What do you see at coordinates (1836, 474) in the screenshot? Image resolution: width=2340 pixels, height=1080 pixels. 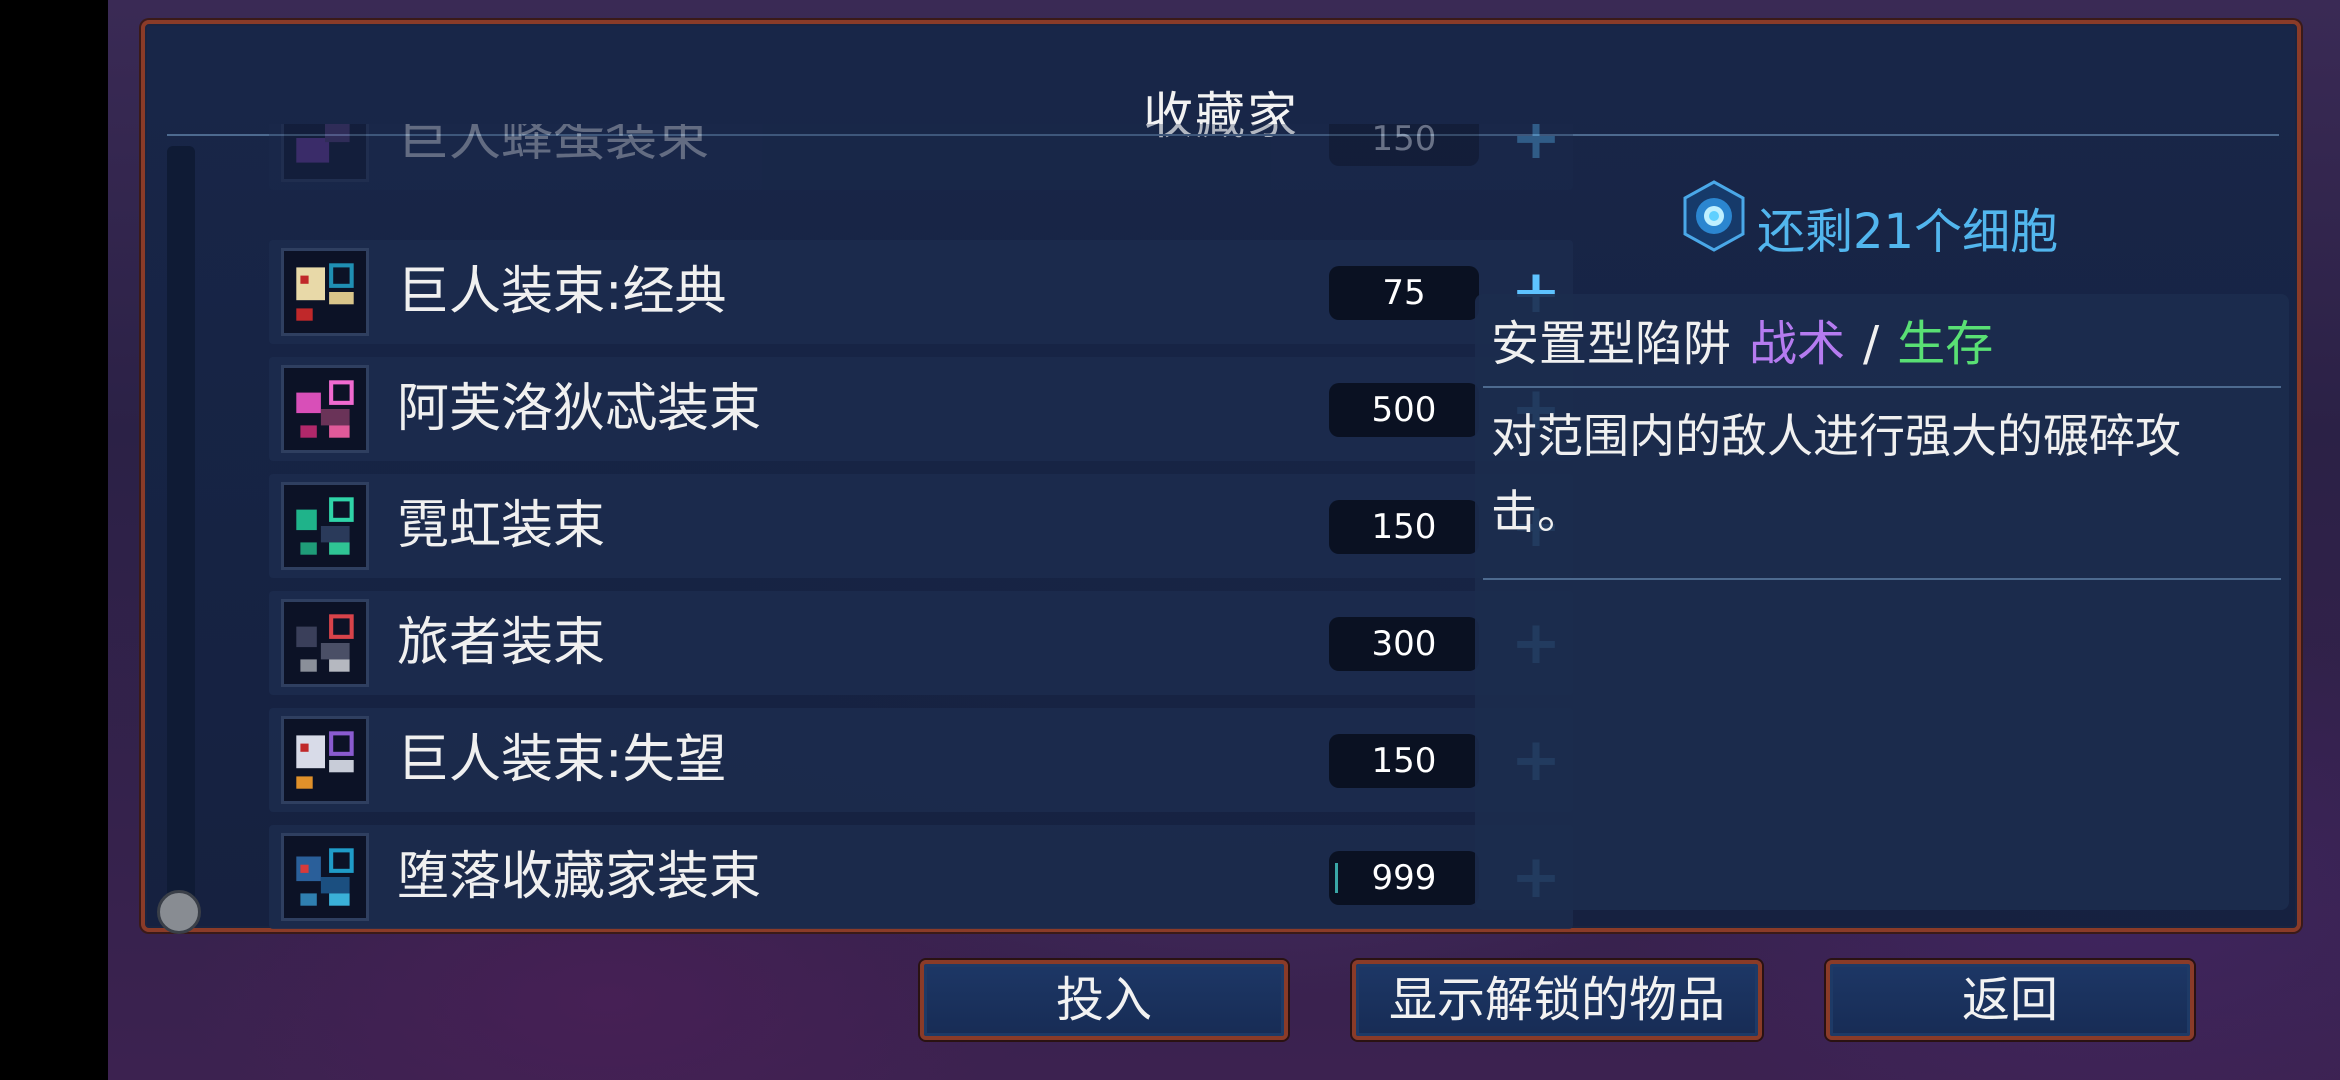 I see `item-description: 对范围内的敌人进行强大的碾碎攻击。` at bounding box center [1836, 474].